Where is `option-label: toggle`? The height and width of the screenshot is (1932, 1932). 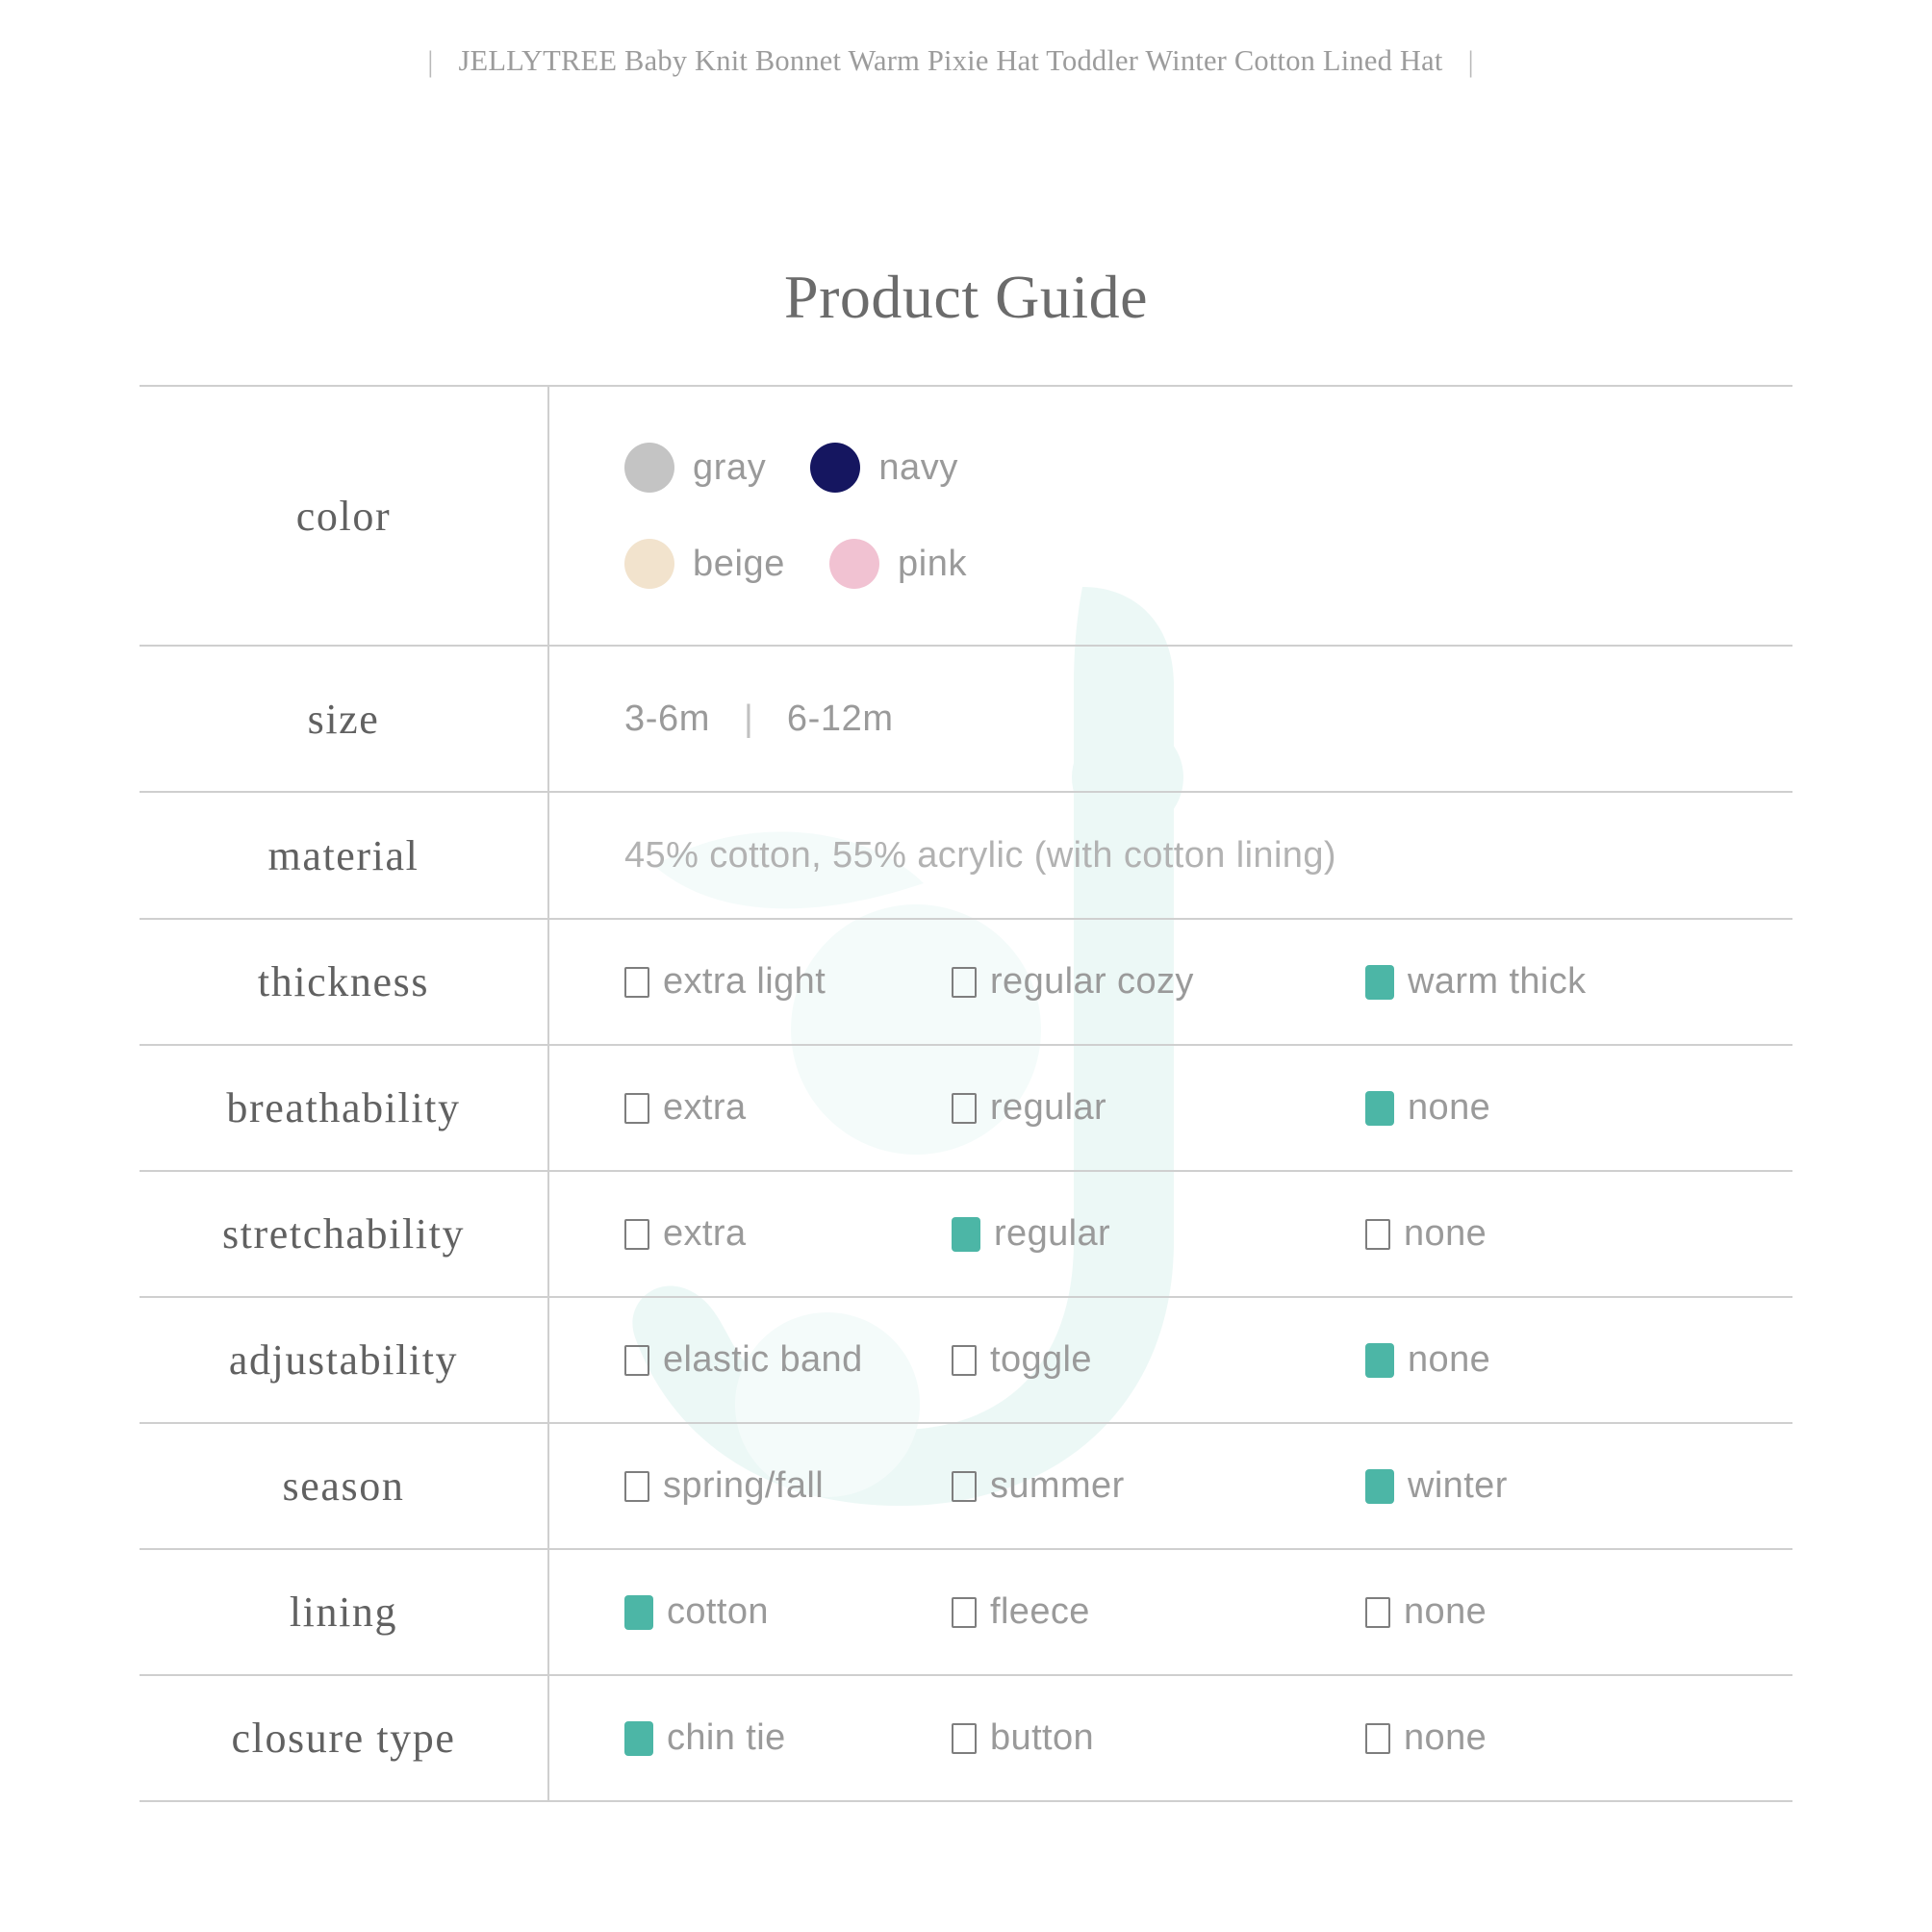
option-label: toggle is located at coordinates (1041, 1359).